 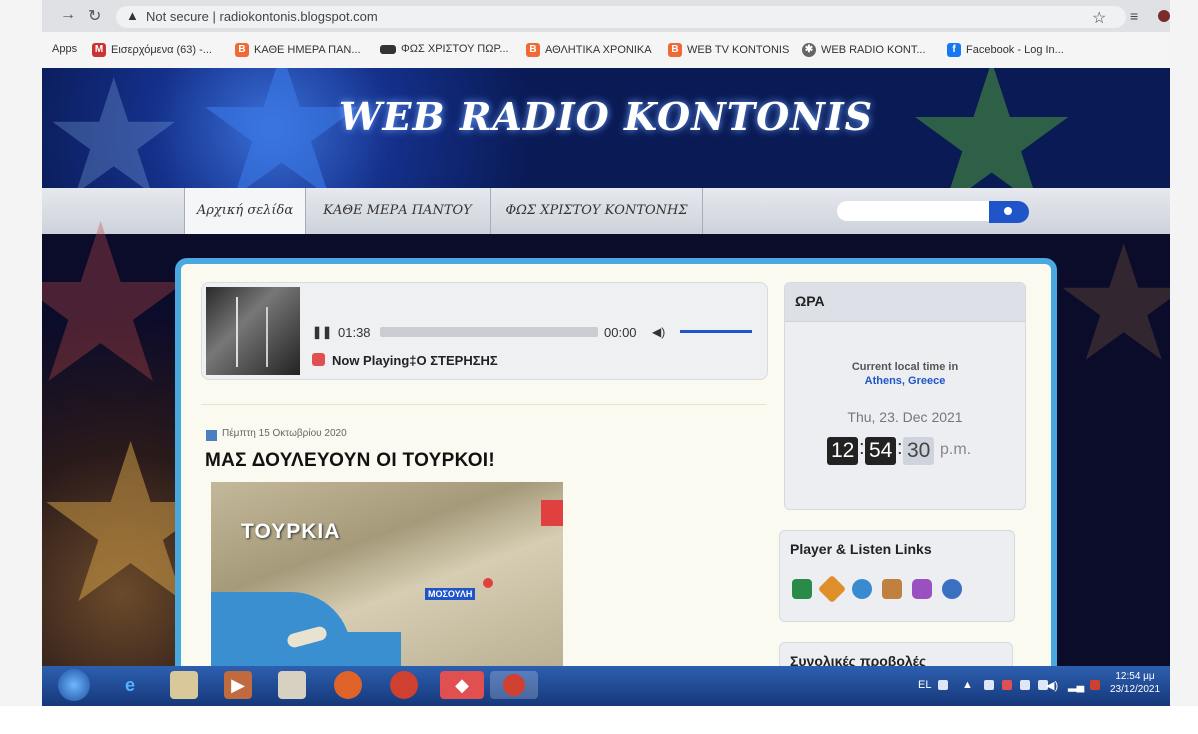 I want to click on map-country-label: ΤΟΥΡΚΙΑ, so click(x=291, y=531).